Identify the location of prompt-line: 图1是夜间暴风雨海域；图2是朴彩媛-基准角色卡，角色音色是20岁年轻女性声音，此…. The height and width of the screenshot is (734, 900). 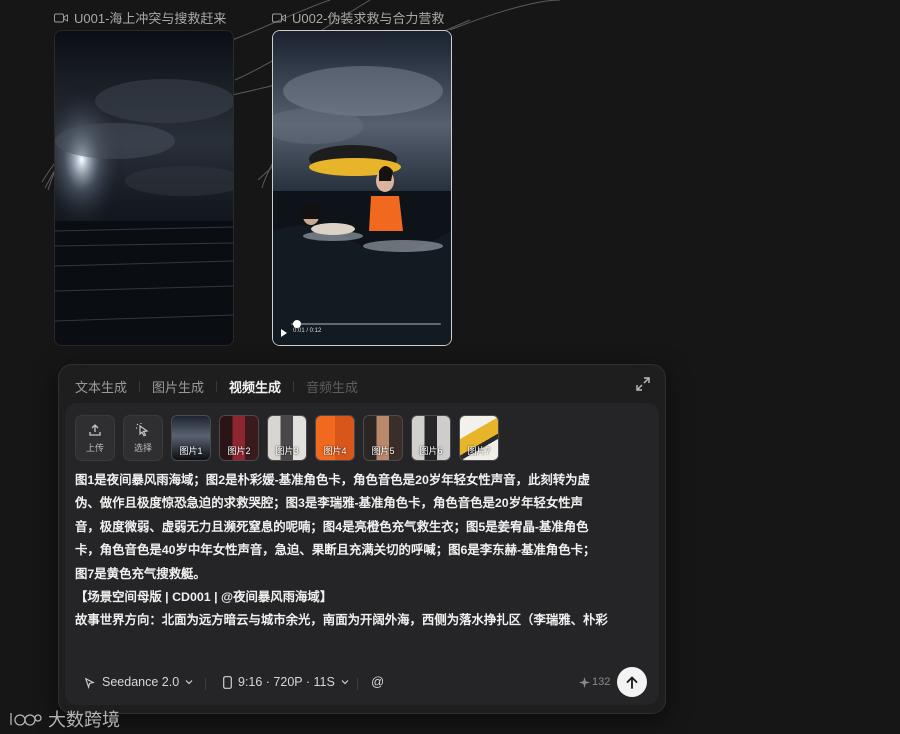
(332, 480).